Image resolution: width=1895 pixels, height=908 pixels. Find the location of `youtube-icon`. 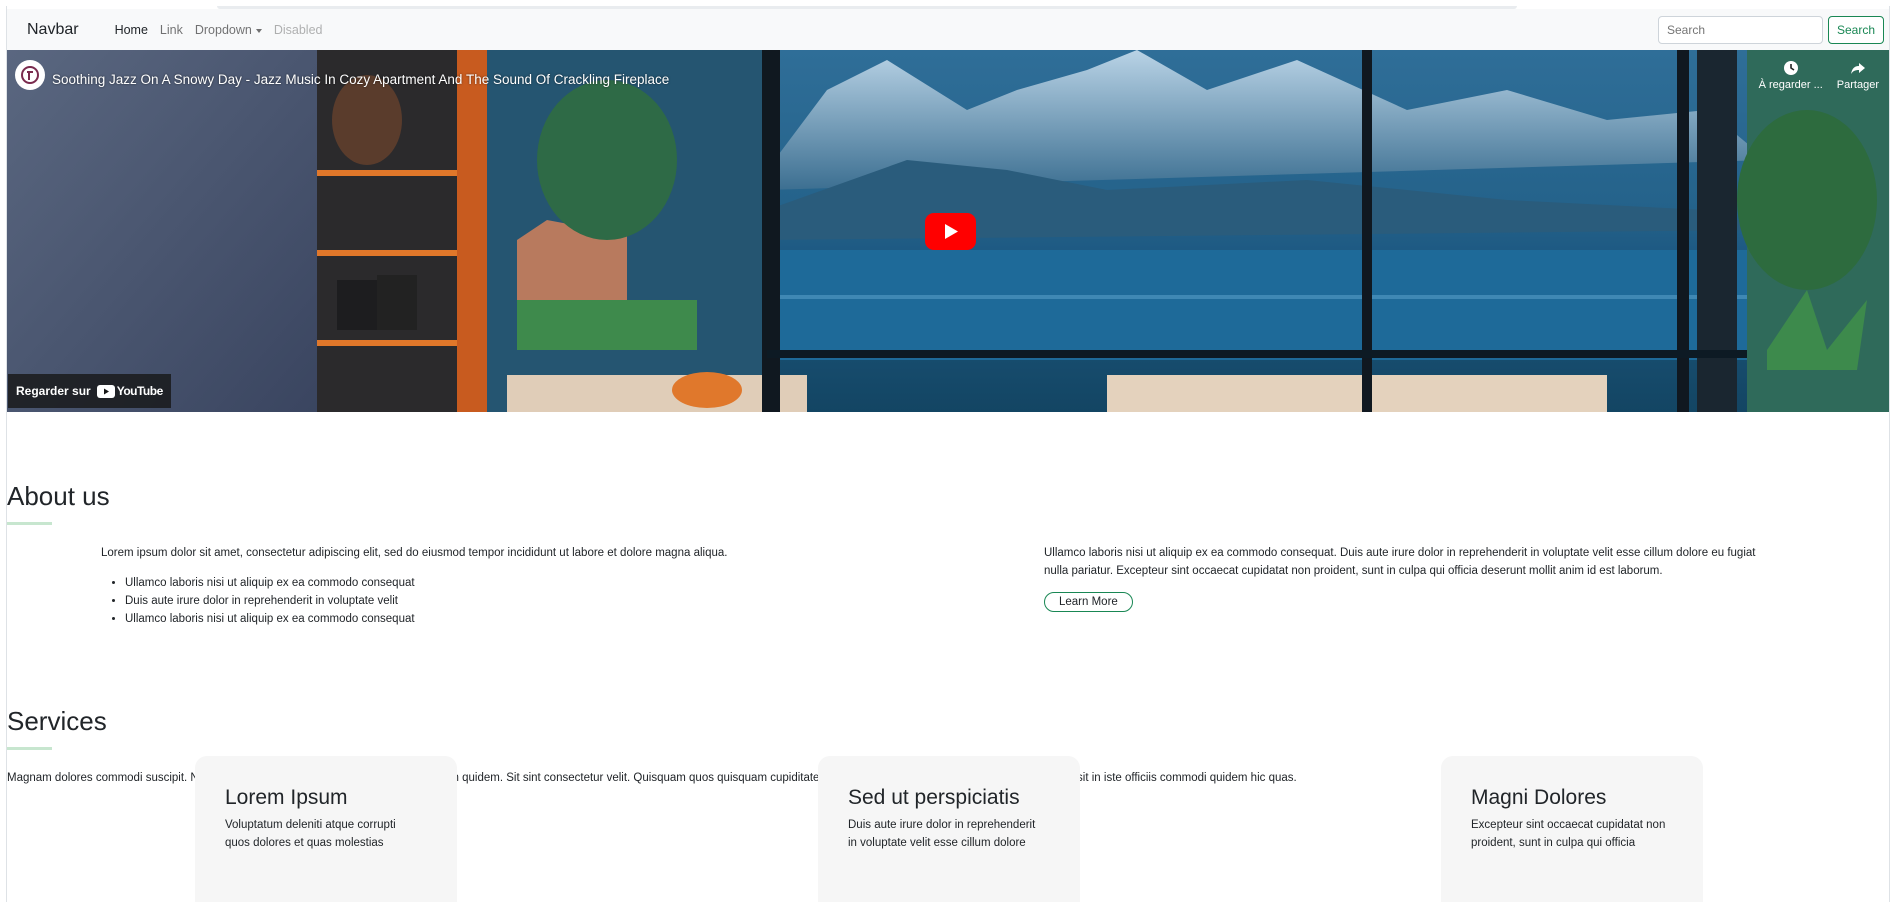

youtube-icon is located at coordinates (105, 391).